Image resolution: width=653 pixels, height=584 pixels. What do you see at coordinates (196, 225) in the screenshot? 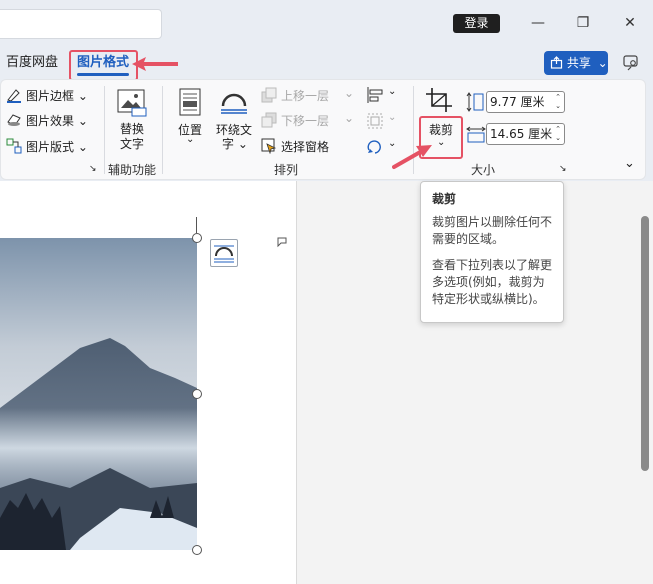
I see `rotate-handle-line` at bounding box center [196, 225].